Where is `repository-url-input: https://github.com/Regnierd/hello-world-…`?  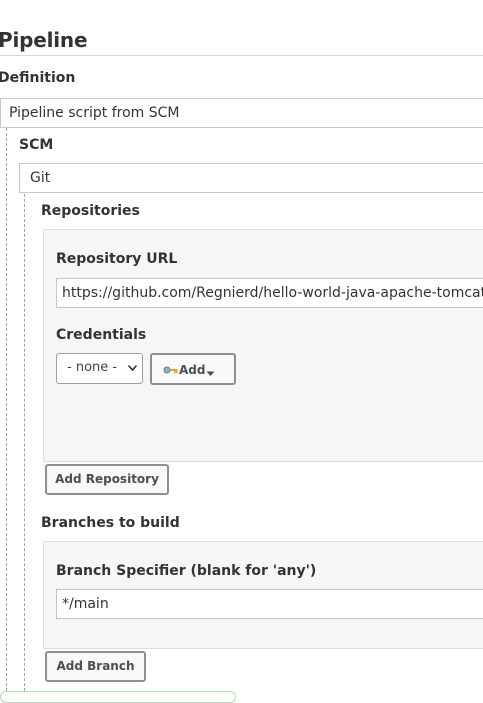
repository-url-input: https://github.com/Regnierd/hello-world-… is located at coordinates (269, 293).